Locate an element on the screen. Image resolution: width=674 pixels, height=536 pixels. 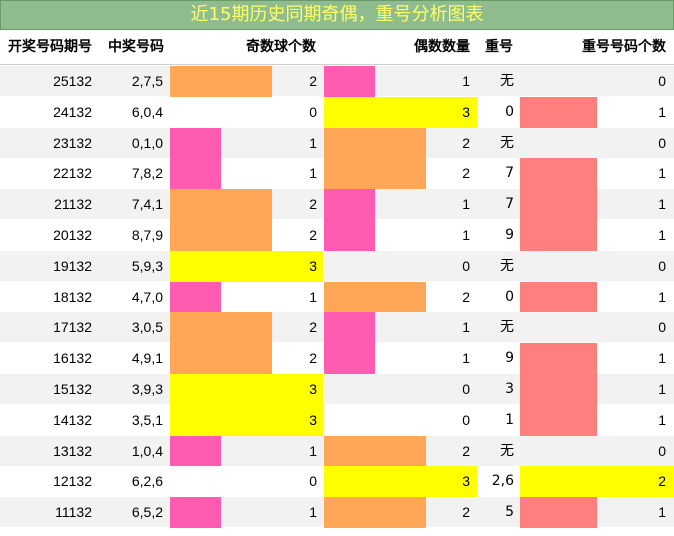
period-cell: 22132 is located at coordinates (72, 173).